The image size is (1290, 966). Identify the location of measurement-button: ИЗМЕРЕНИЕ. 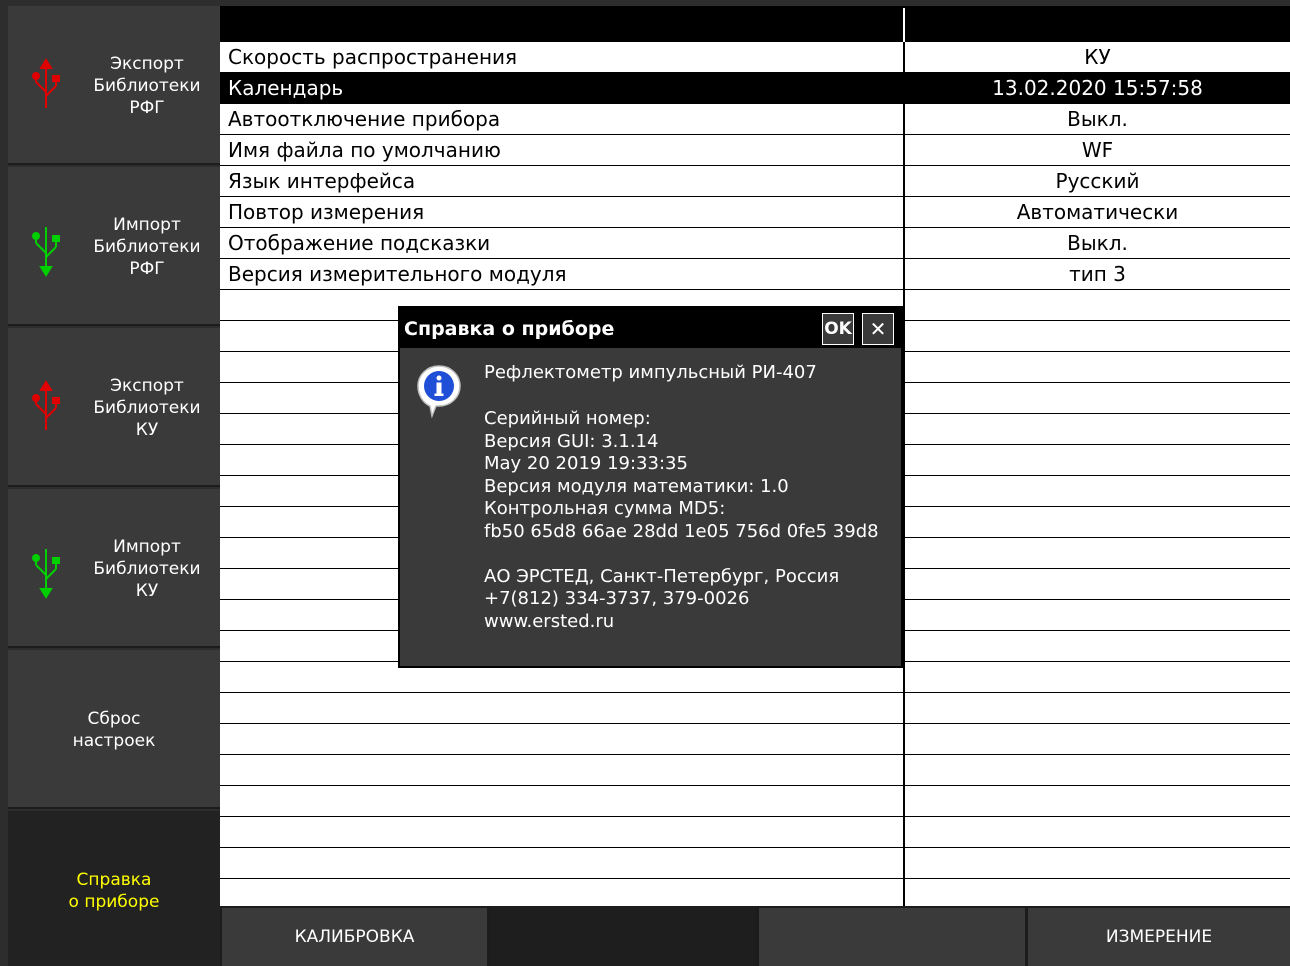
(1159, 937).